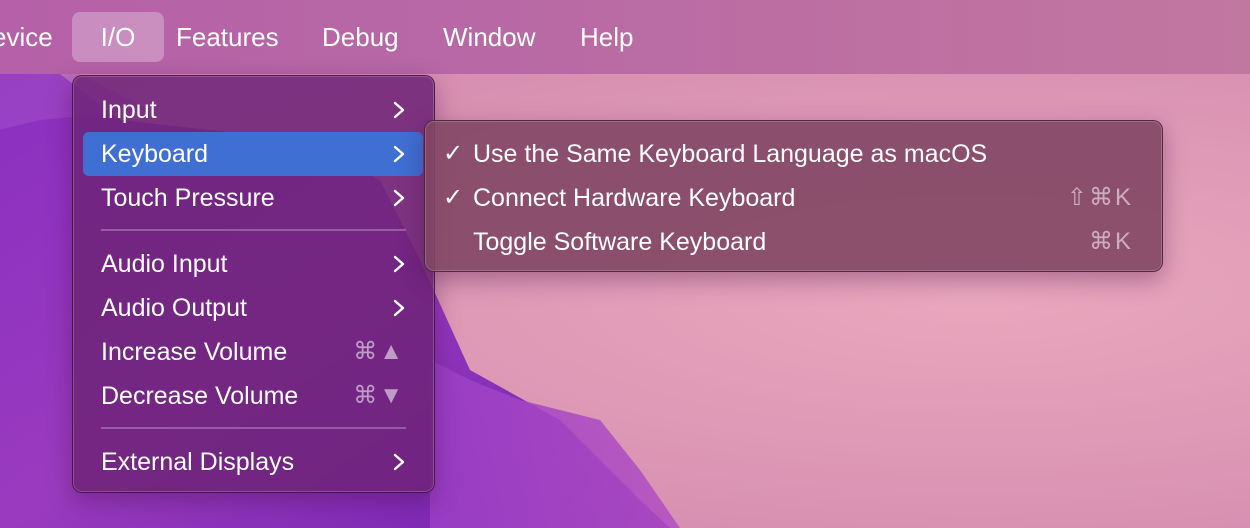 This screenshot has height=528, width=1250. Describe the element at coordinates (200, 396) in the screenshot. I see `menu-item-label: Decrease Volume` at that location.